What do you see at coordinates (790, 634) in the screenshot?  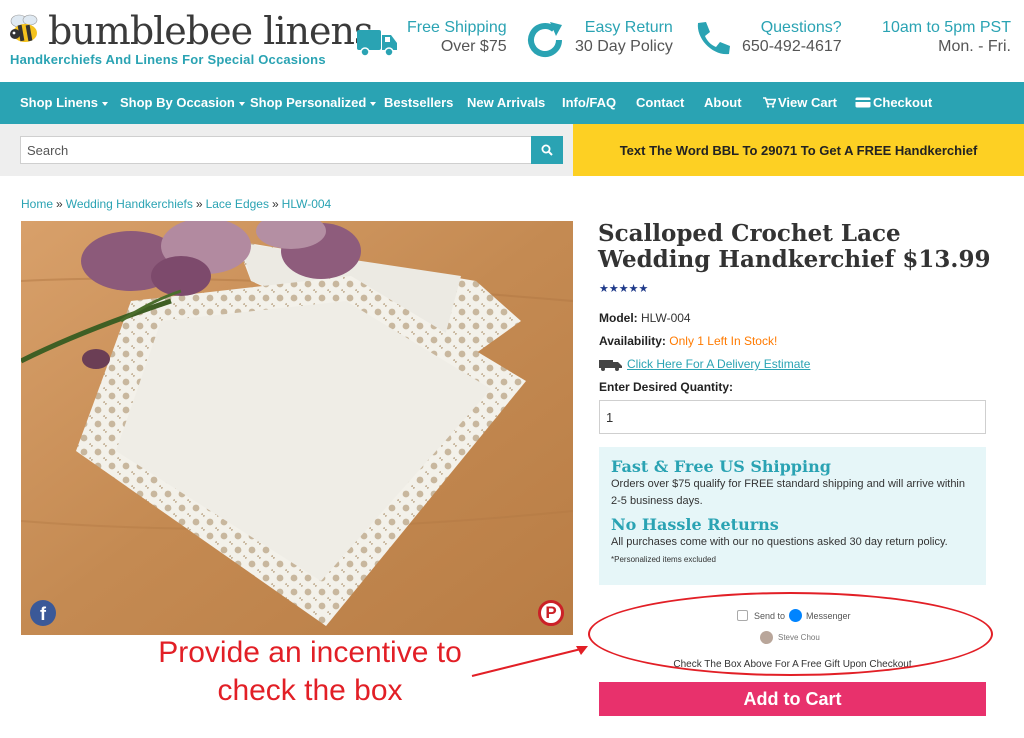 I see `annotation-ellipse` at bounding box center [790, 634].